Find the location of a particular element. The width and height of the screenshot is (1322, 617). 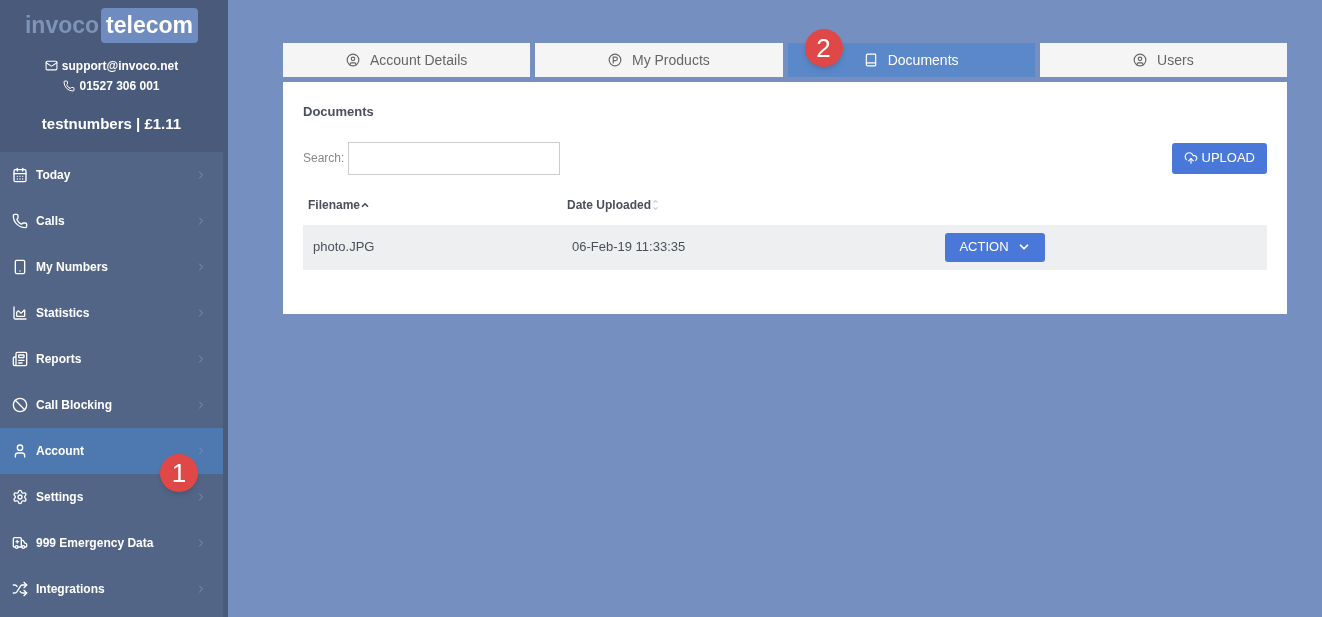

filename-cell-text: photo.JPG is located at coordinates (344, 247).